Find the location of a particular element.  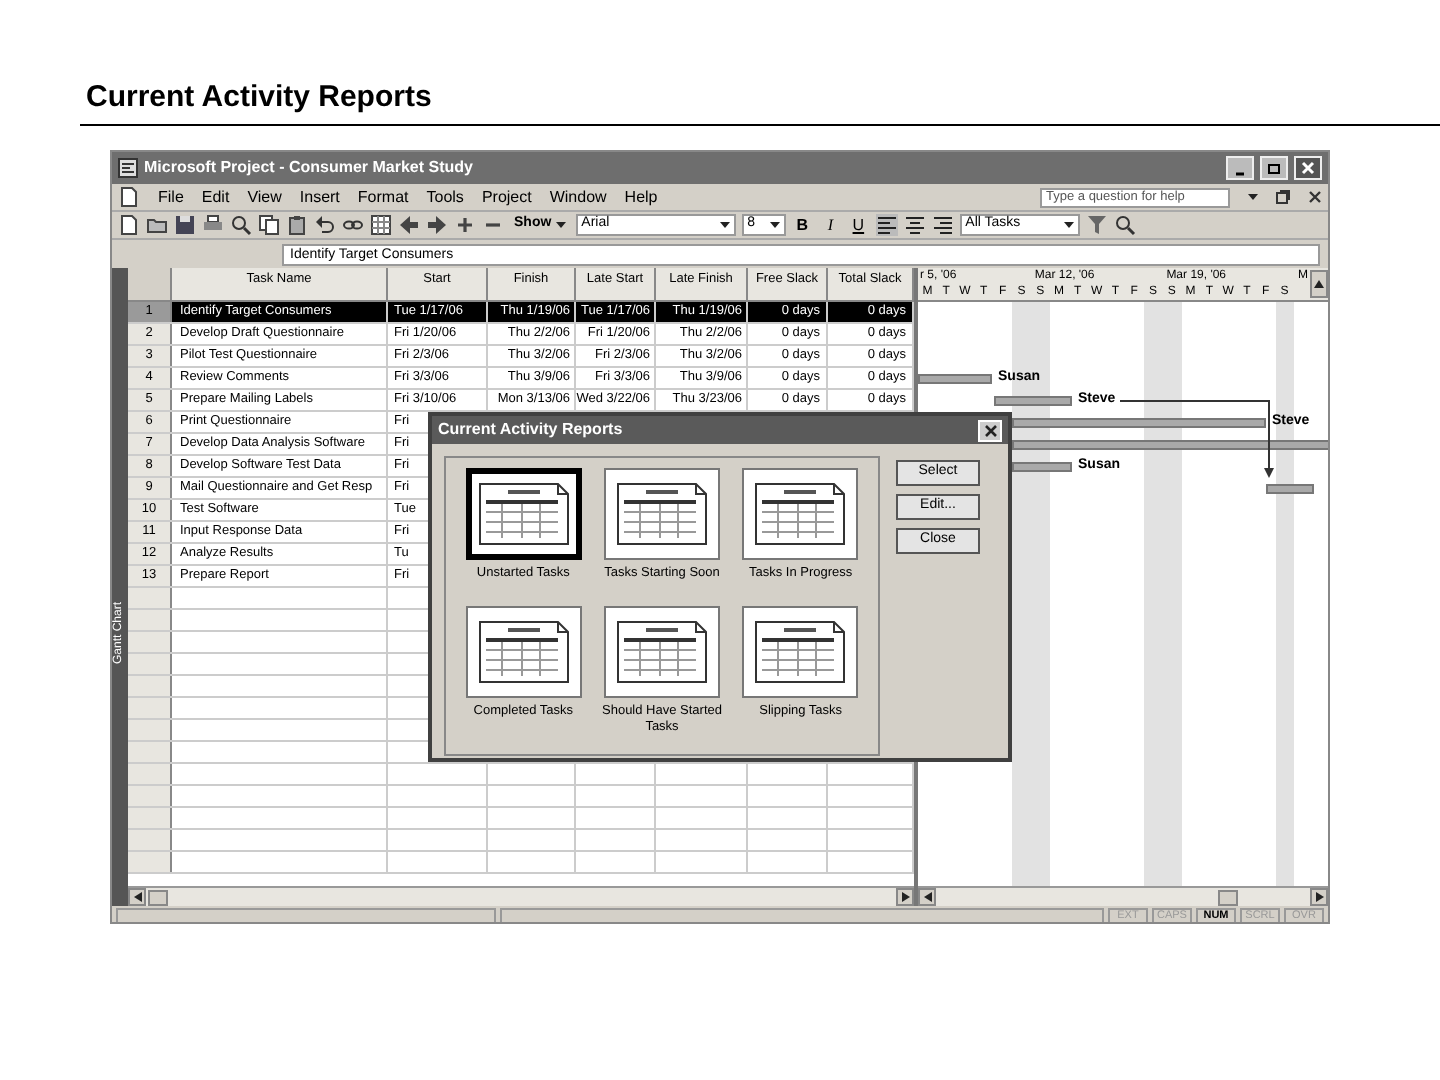

folder-icon is located at coordinates (157, 225).